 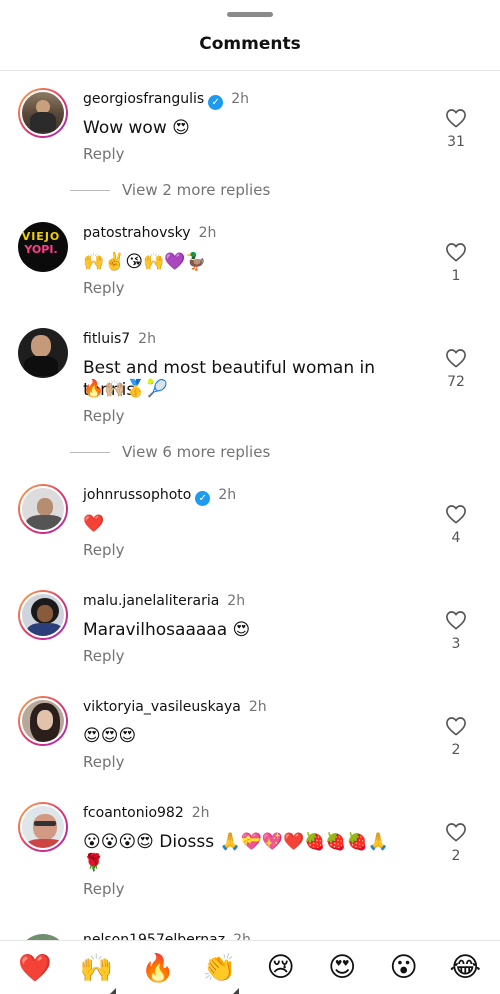 What do you see at coordinates (342, 967) in the screenshot?
I see `reaction-heart-eyes: 😍` at bounding box center [342, 967].